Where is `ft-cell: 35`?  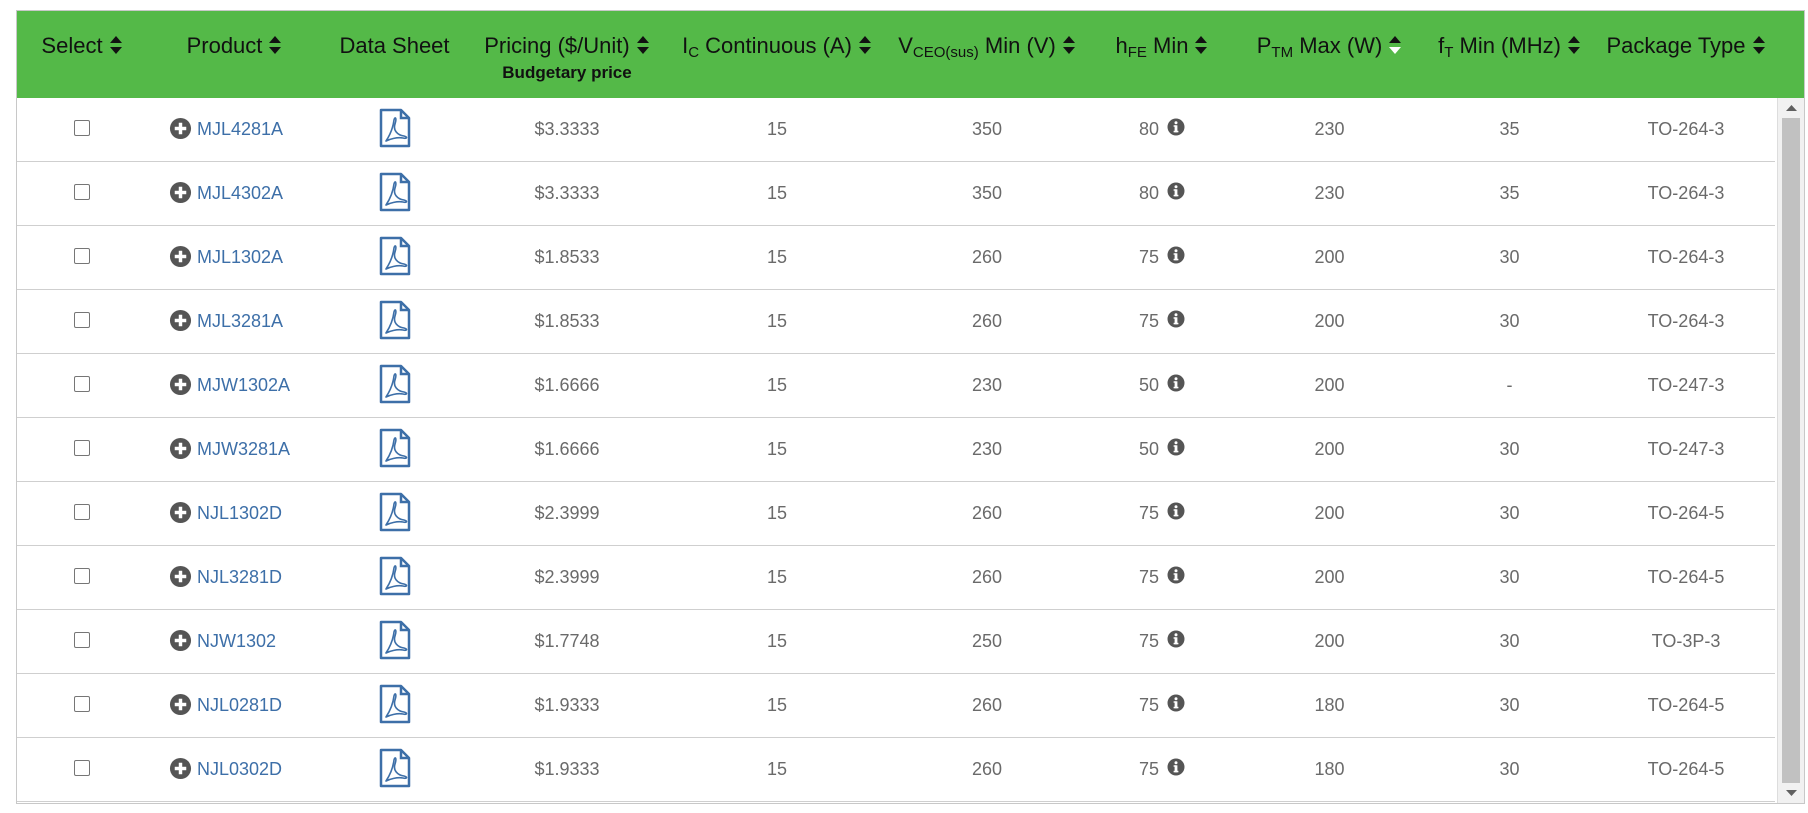
ft-cell: 35 is located at coordinates (1509, 193).